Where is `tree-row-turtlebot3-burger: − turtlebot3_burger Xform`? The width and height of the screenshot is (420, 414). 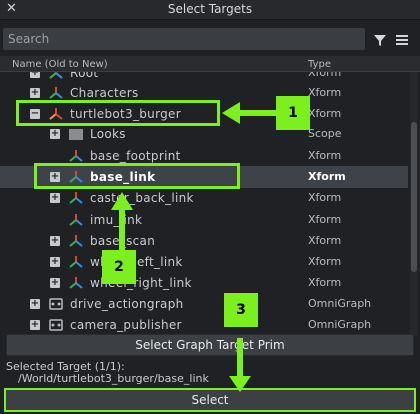
tree-row-turtlebot3-burger: − turtlebot3_burger Xform is located at coordinates (204, 114).